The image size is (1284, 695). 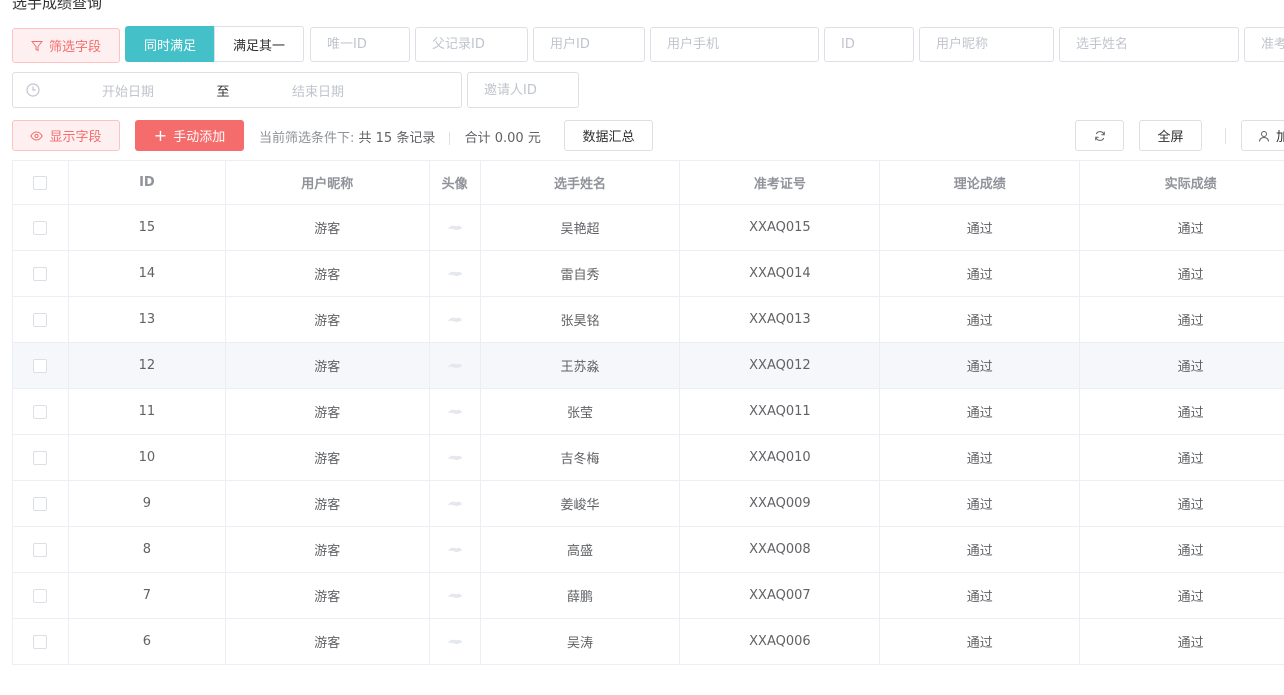 I want to click on cell-player-name: 姜峻华, so click(x=581, y=503).